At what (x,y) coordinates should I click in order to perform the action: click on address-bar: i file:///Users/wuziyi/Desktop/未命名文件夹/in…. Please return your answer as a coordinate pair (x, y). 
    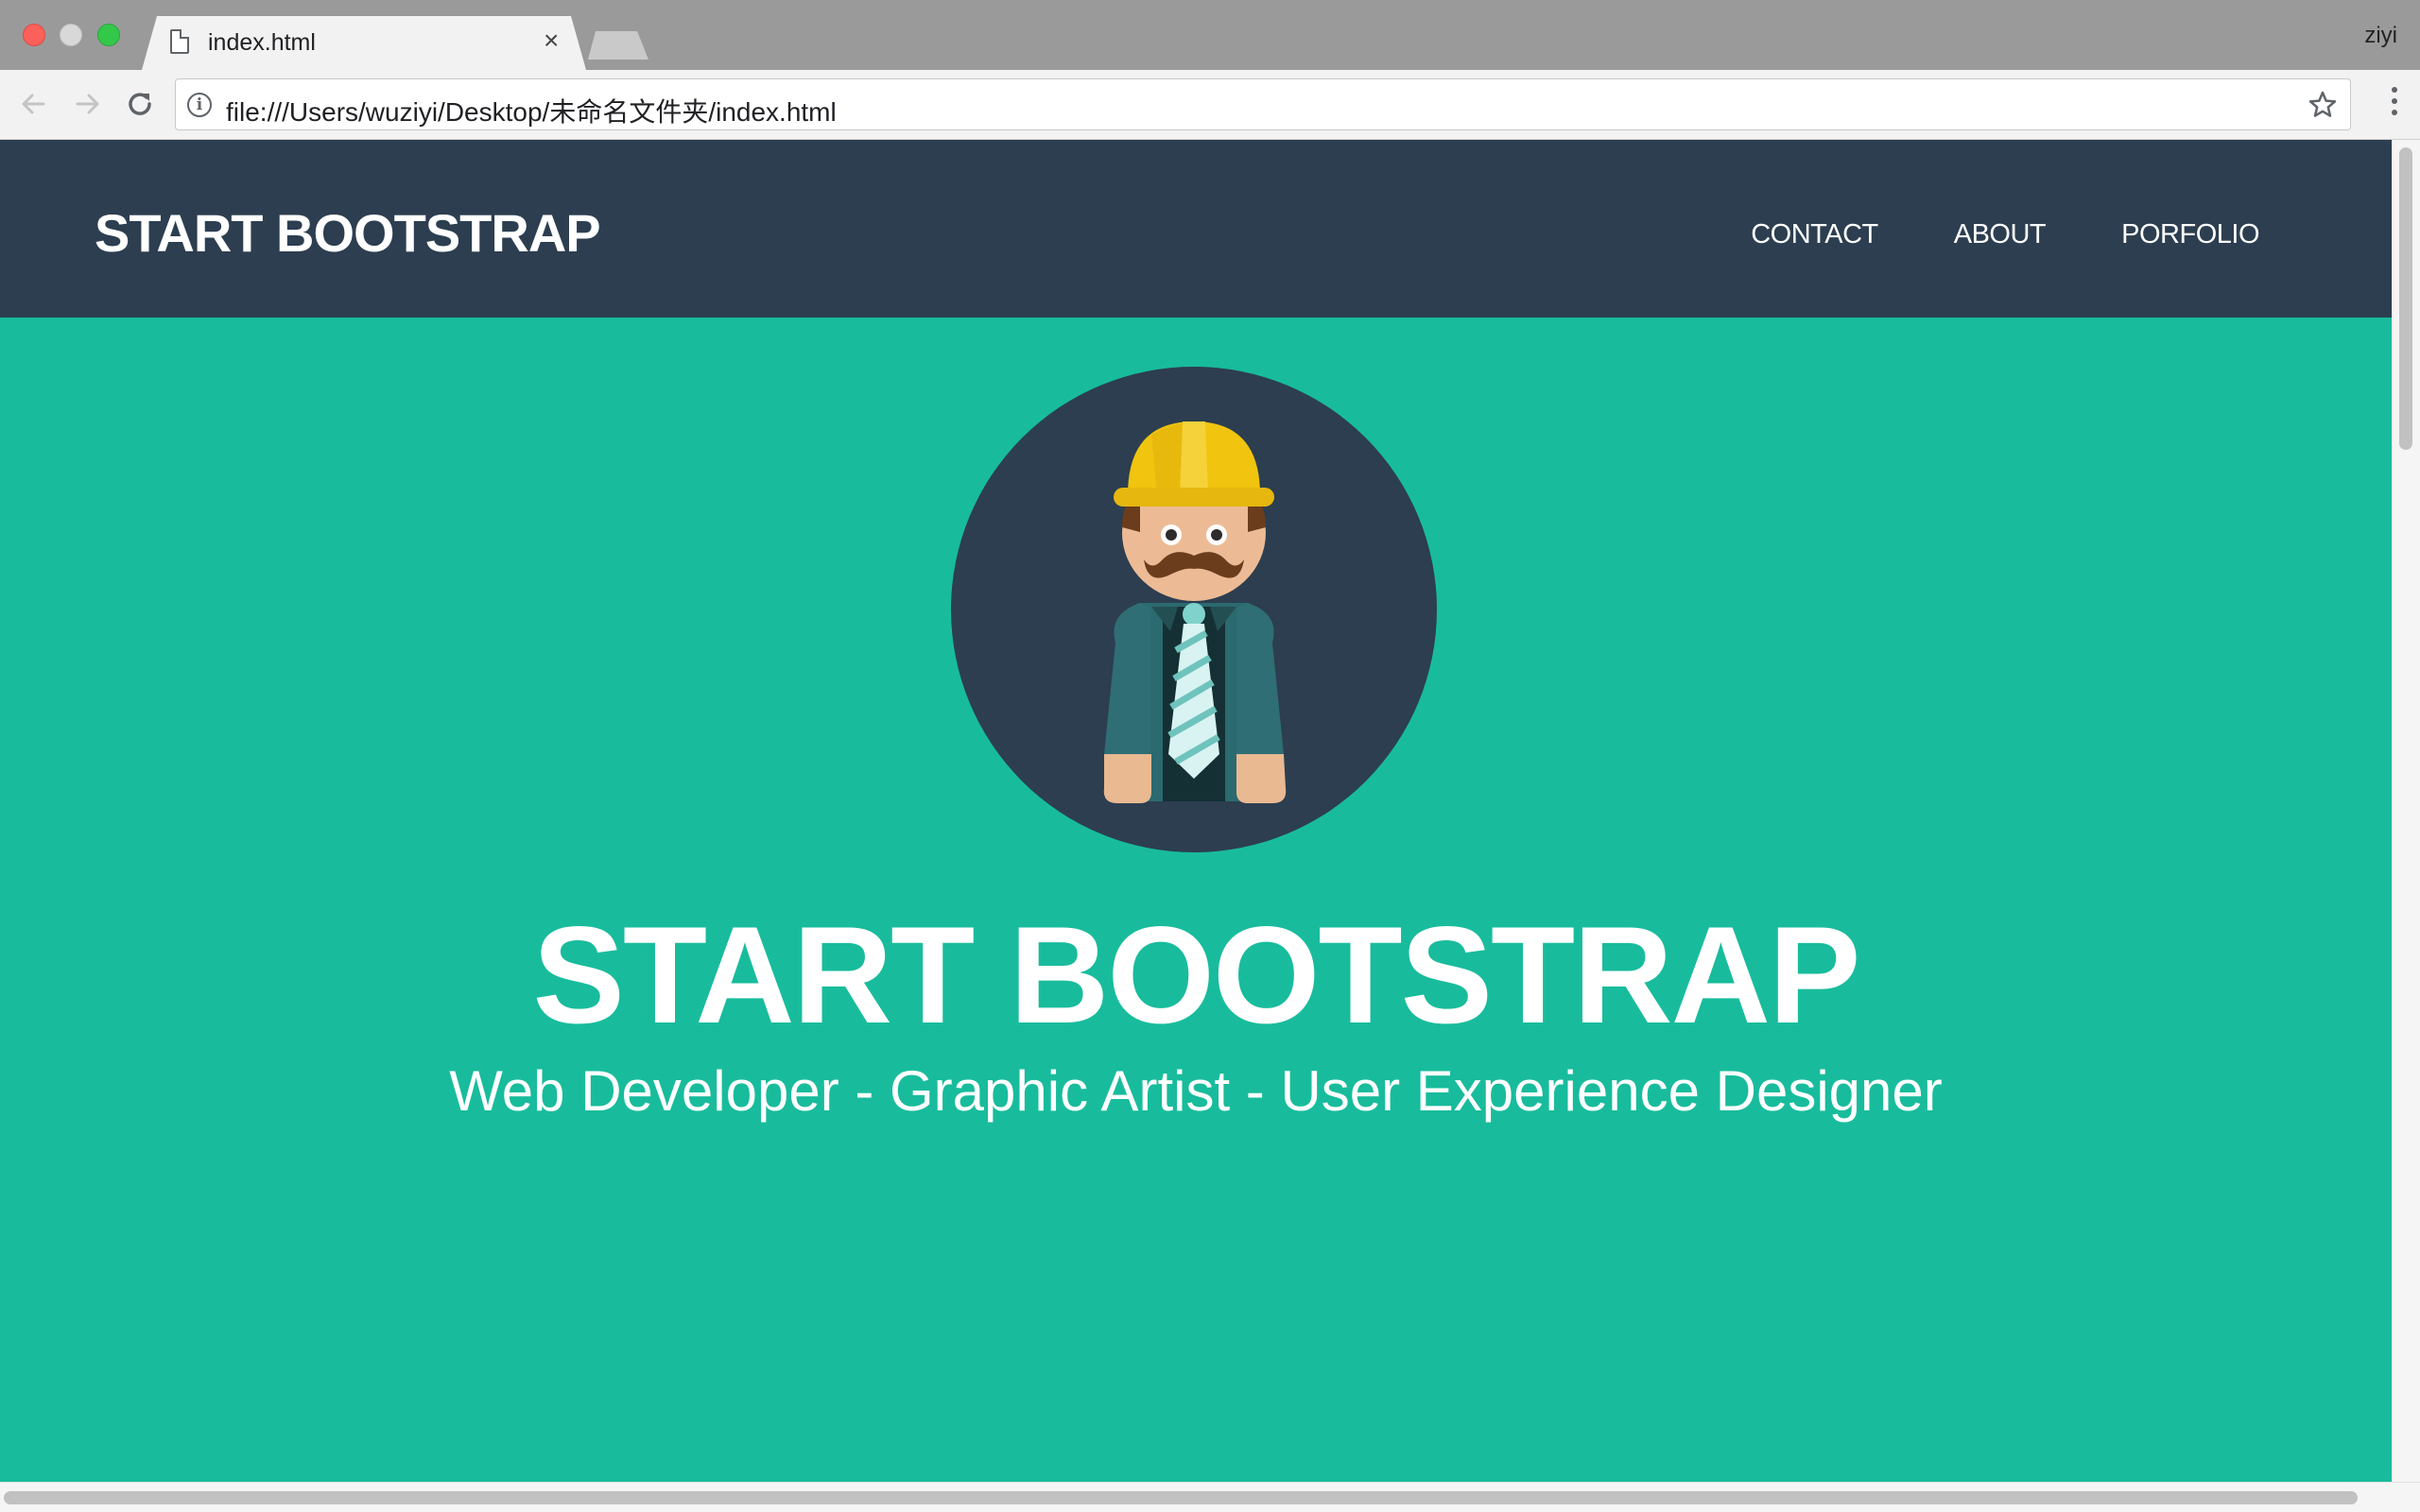
    Looking at the image, I should click on (1263, 104).